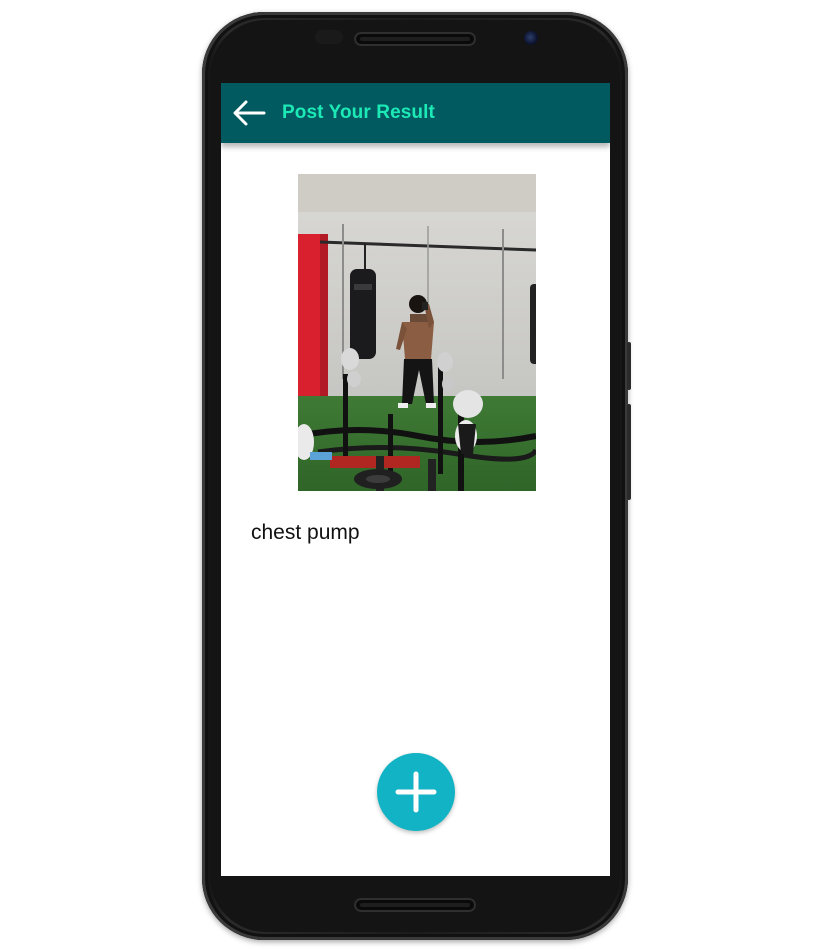  What do you see at coordinates (629, 366) in the screenshot?
I see `volume-button` at bounding box center [629, 366].